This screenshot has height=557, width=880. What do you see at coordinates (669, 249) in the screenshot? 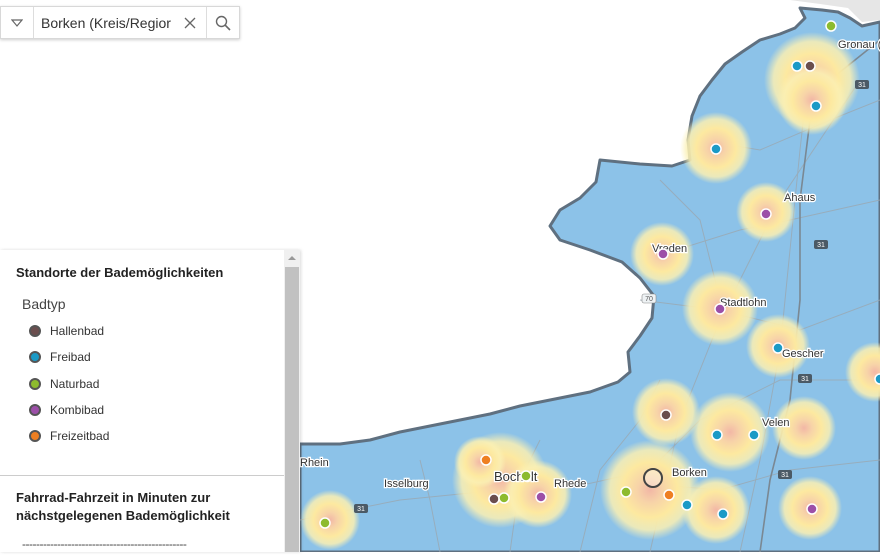
I see `place-label-vreden: Vreden` at bounding box center [669, 249].